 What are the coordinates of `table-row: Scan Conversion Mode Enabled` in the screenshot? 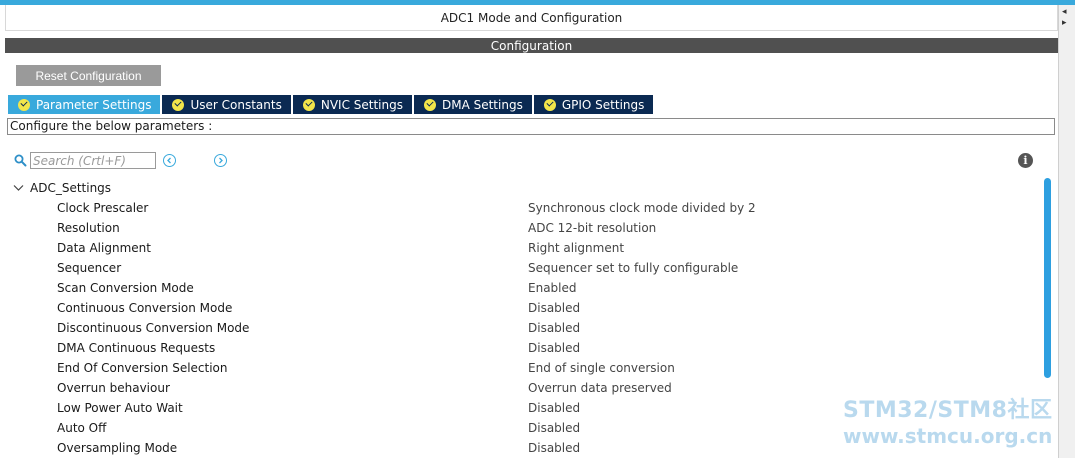 It's located at (520, 288).